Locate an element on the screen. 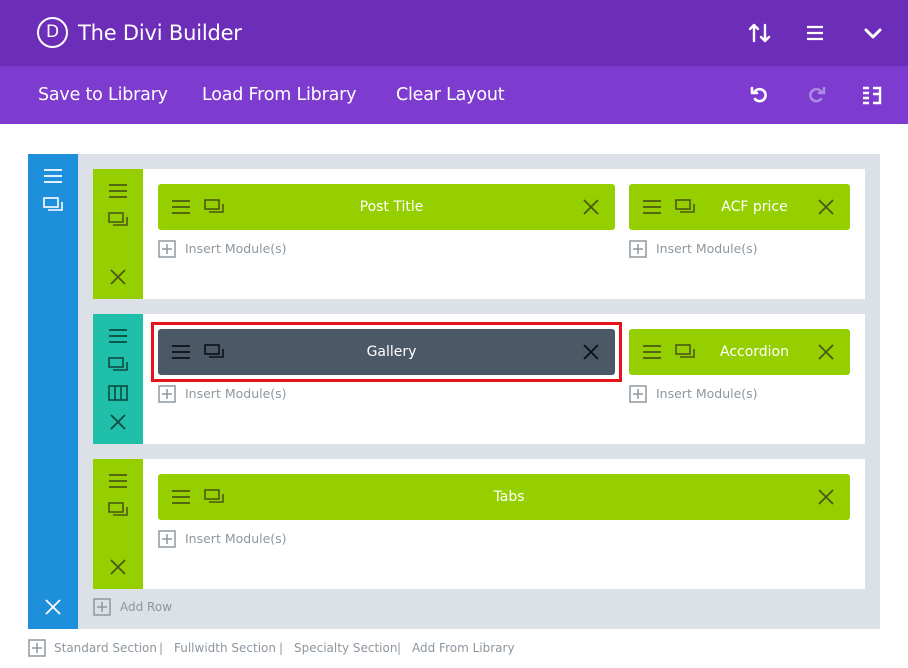  redo-icon is located at coordinates (816, 95).